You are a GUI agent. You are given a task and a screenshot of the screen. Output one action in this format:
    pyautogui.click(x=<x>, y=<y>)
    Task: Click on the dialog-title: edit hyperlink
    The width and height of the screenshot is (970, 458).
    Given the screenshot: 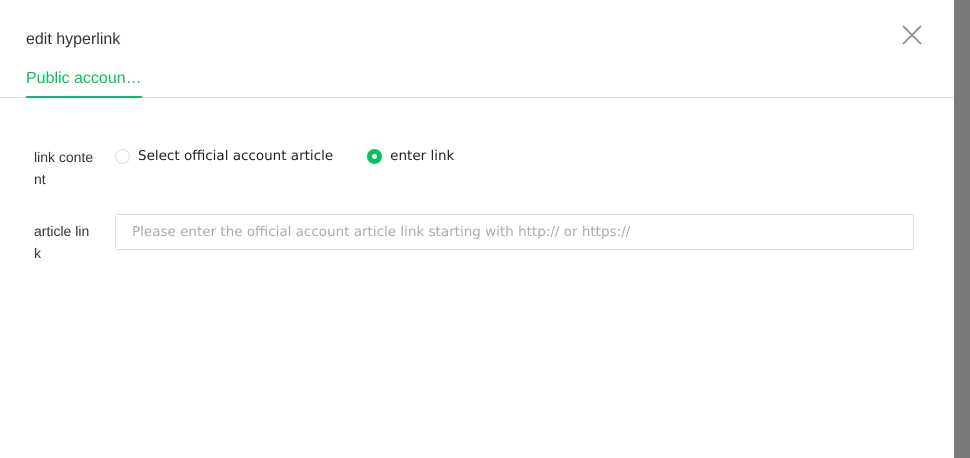 What is the action you would take?
    pyautogui.click(x=73, y=39)
    